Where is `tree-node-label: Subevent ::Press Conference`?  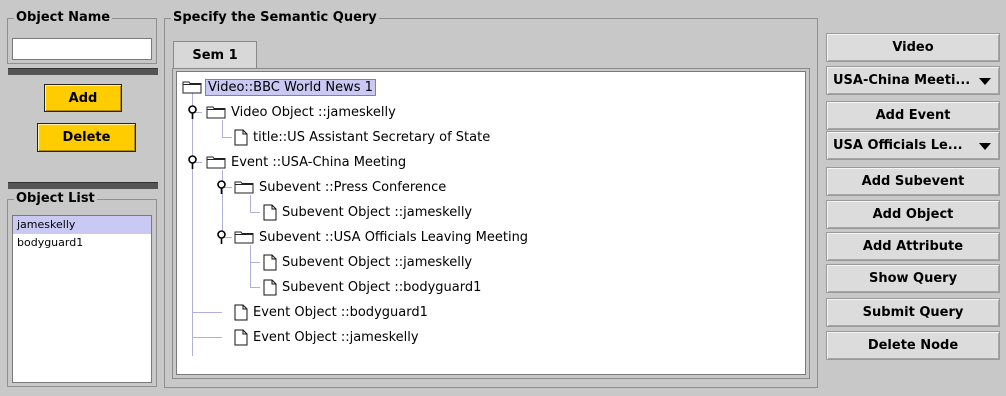 tree-node-label: Subevent ::Press Conference is located at coordinates (353, 187).